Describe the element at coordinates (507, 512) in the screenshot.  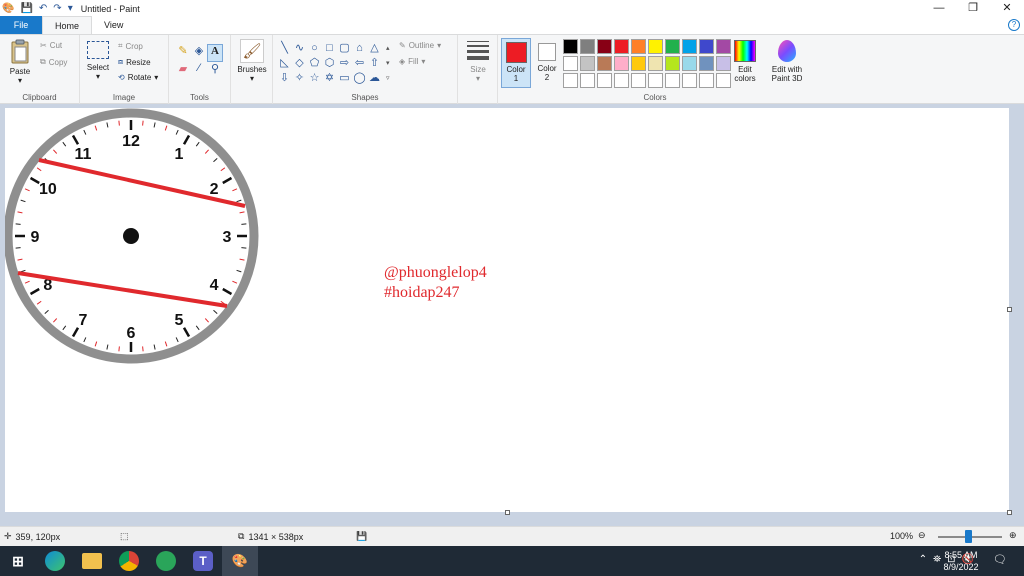
I see `resize-handle-bottom` at that location.